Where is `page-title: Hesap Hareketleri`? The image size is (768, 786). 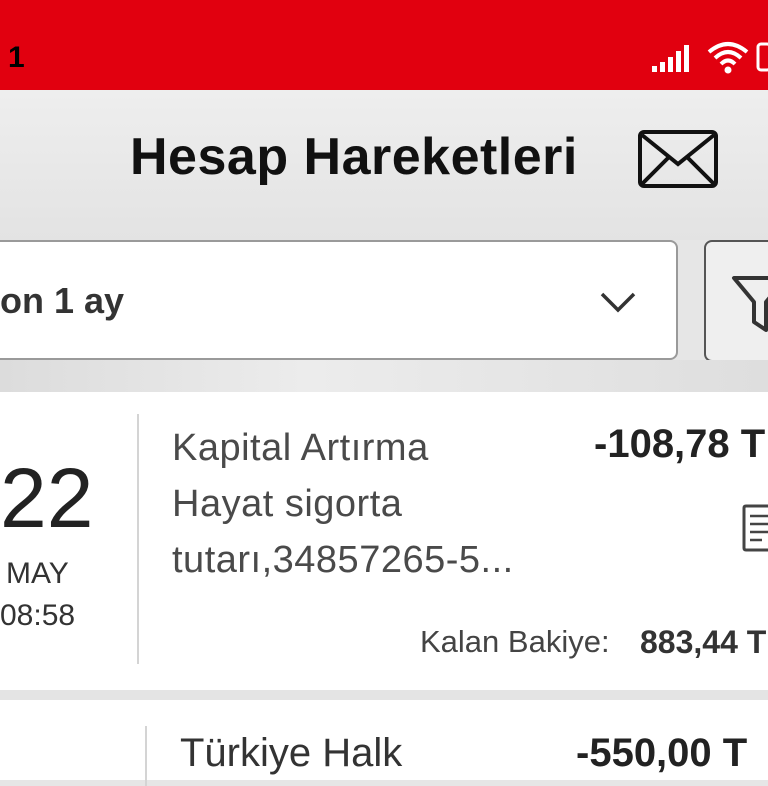
page-title: Hesap Hareketleri is located at coordinates (354, 157).